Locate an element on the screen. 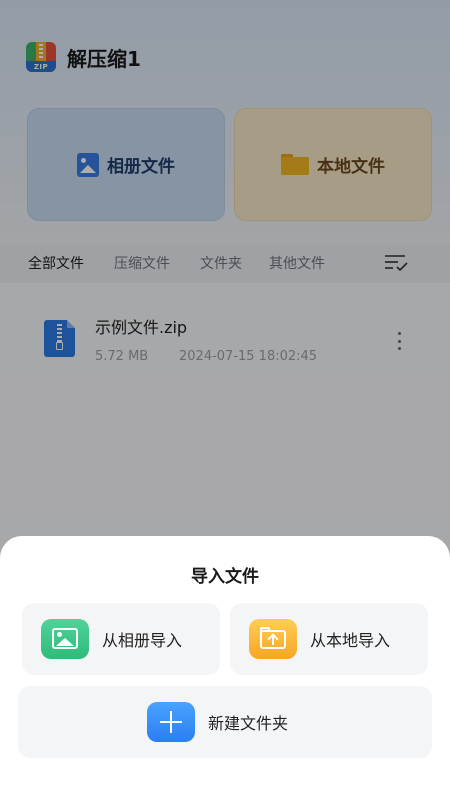 The image size is (450, 800). import-from-album-button: 从相册导入 is located at coordinates (121, 639).